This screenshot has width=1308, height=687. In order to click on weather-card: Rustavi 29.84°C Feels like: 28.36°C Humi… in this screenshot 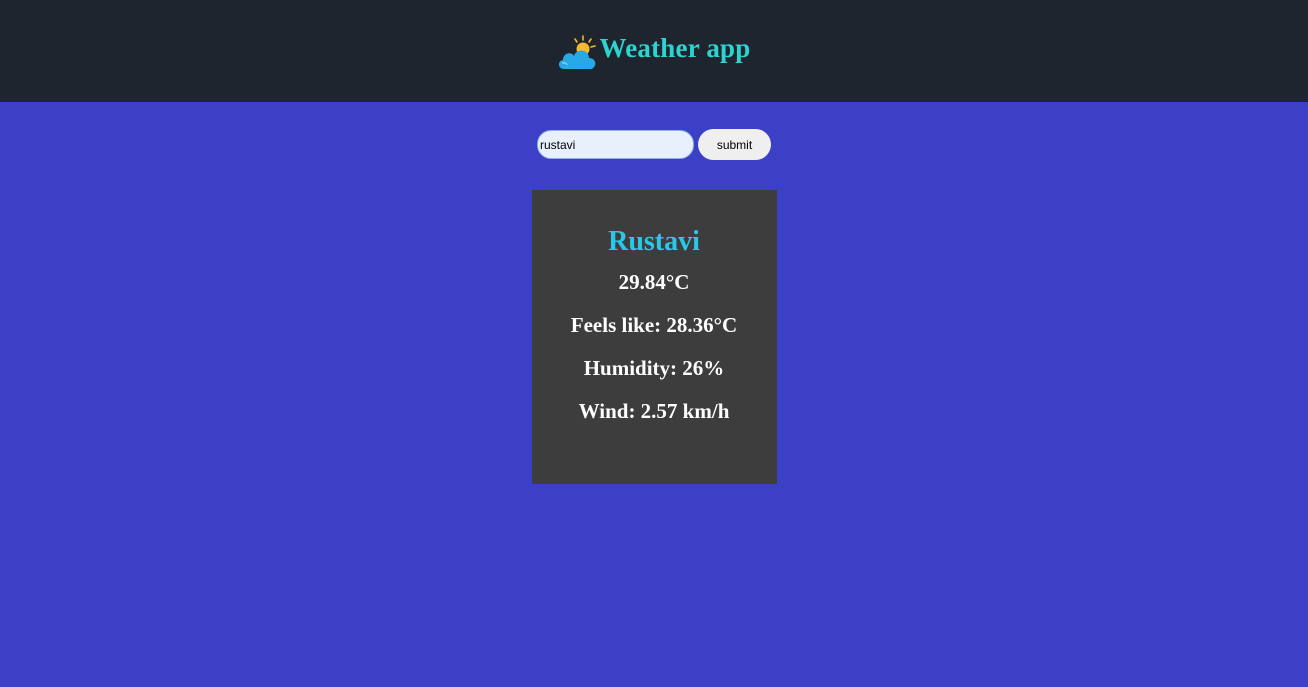, I will do `click(654, 337)`.